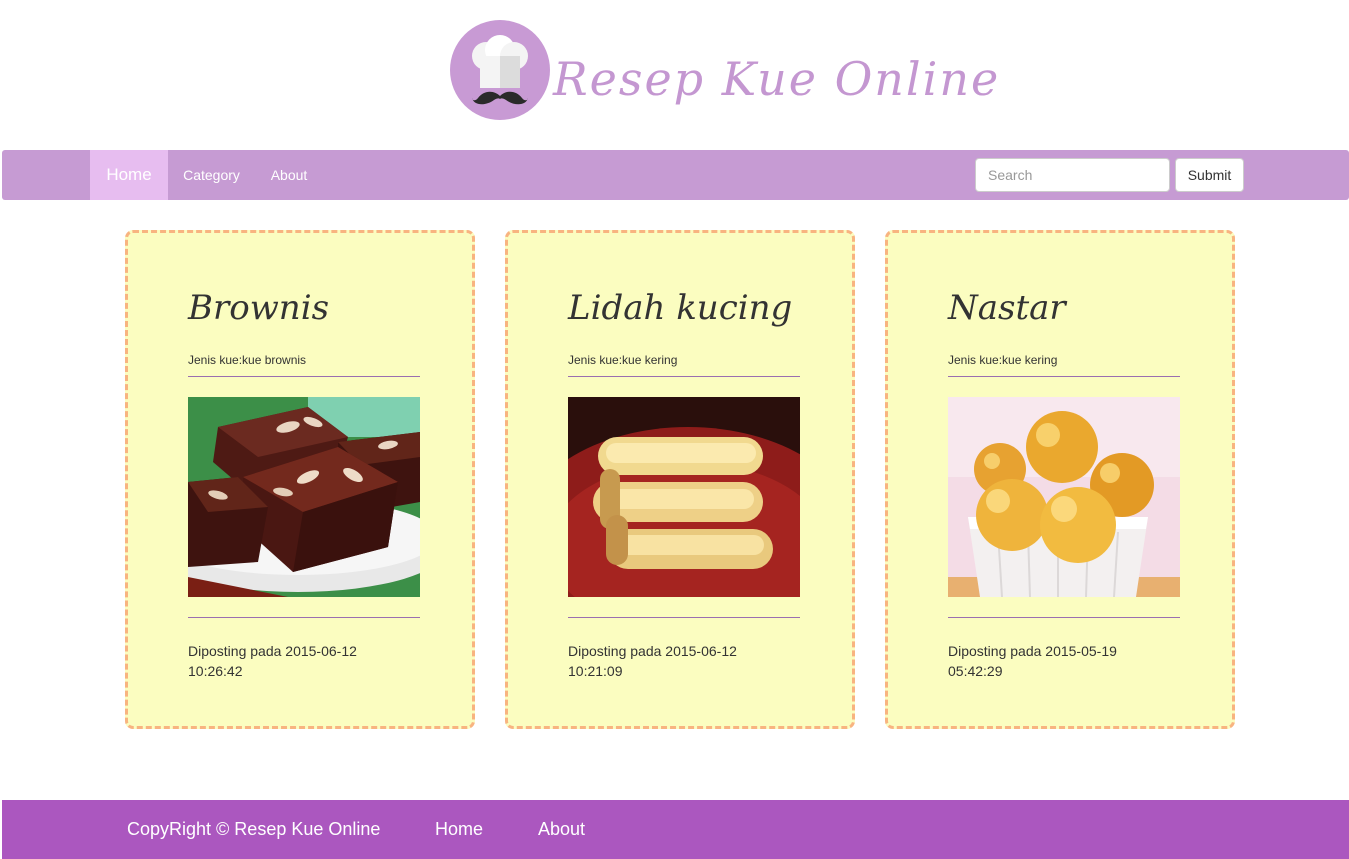 The height and width of the screenshot is (859, 1349). I want to click on search-input, so click(1072, 175).